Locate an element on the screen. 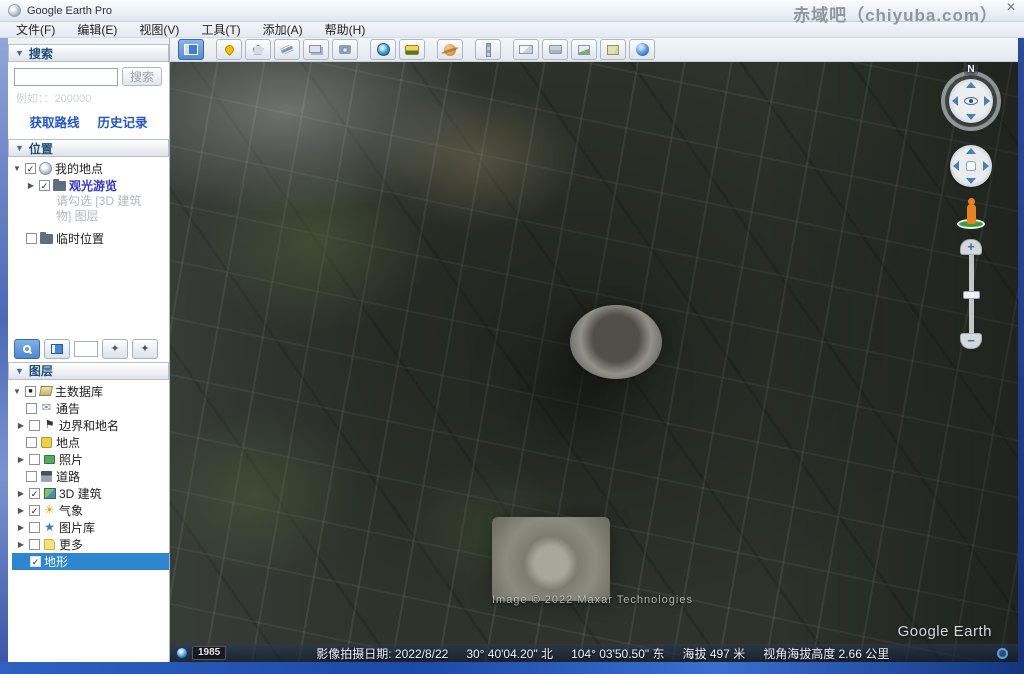 This screenshot has height=674, width=1024. search-button: 搜索 is located at coordinates (142, 76).